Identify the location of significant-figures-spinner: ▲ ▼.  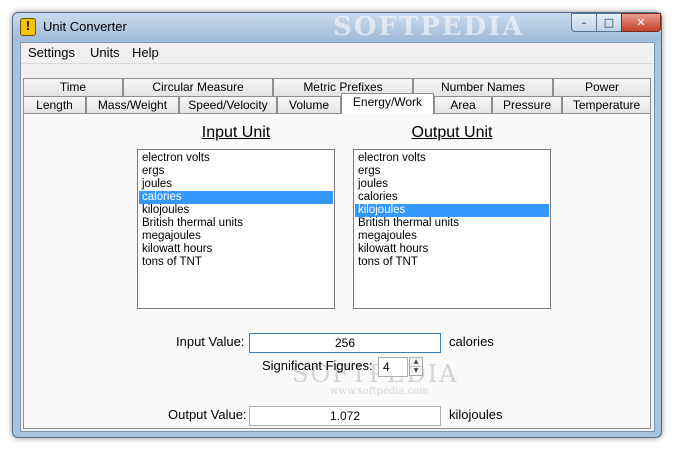
(416, 366).